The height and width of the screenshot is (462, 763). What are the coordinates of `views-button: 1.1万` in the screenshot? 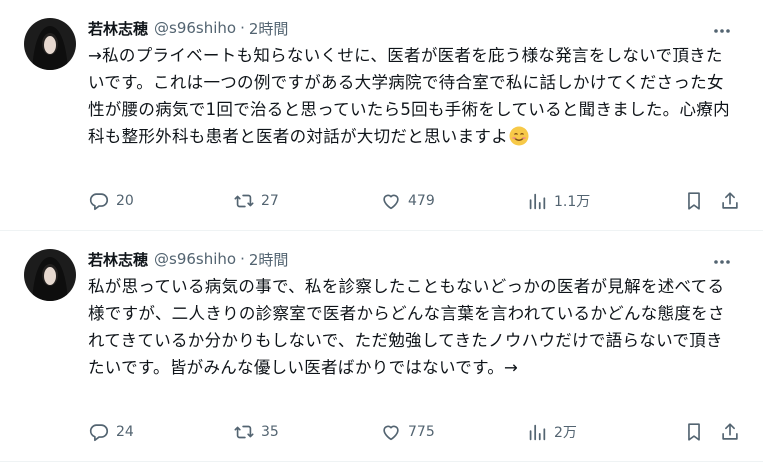 It's located at (558, 201).